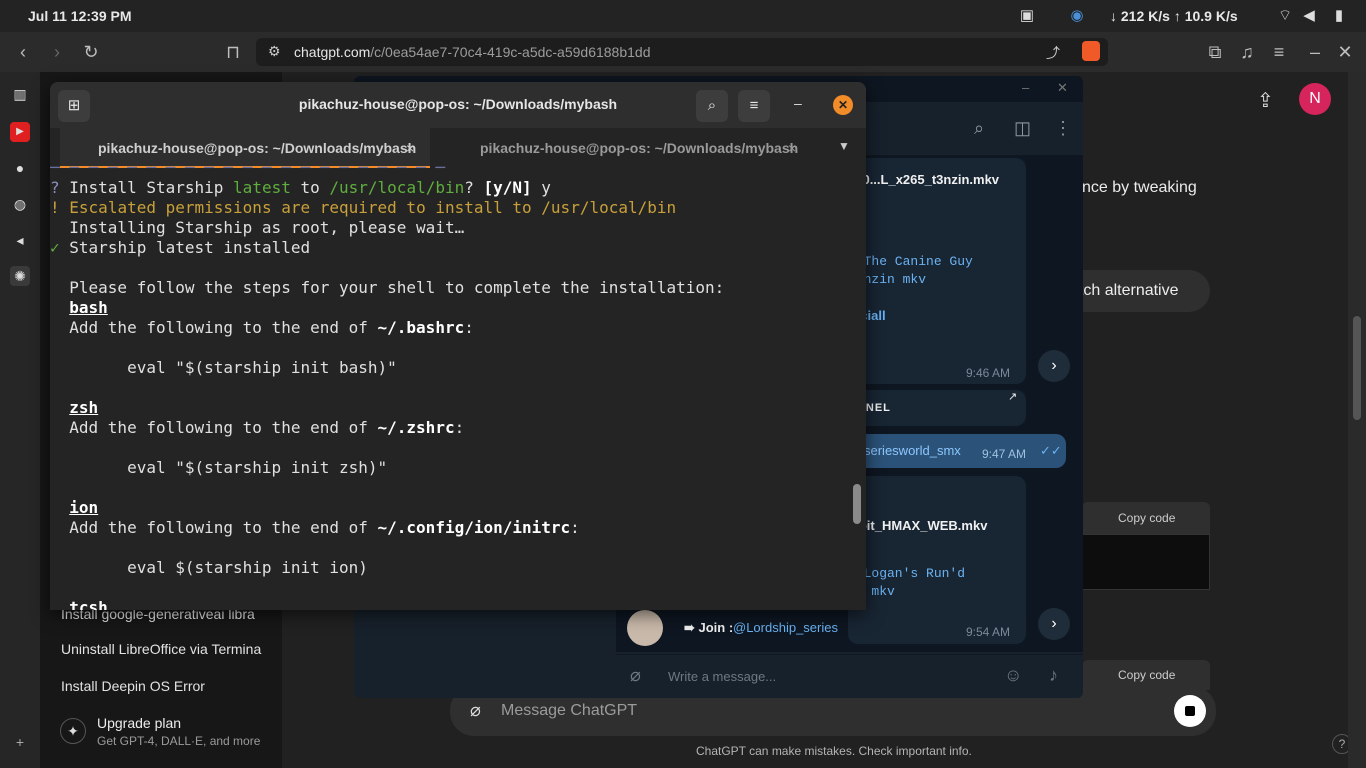 This screenshot has width=1366, height=768. Describe the element at coordinates (20, 132) in the screenshot. I see `youtube-icon: ▶` at that location.